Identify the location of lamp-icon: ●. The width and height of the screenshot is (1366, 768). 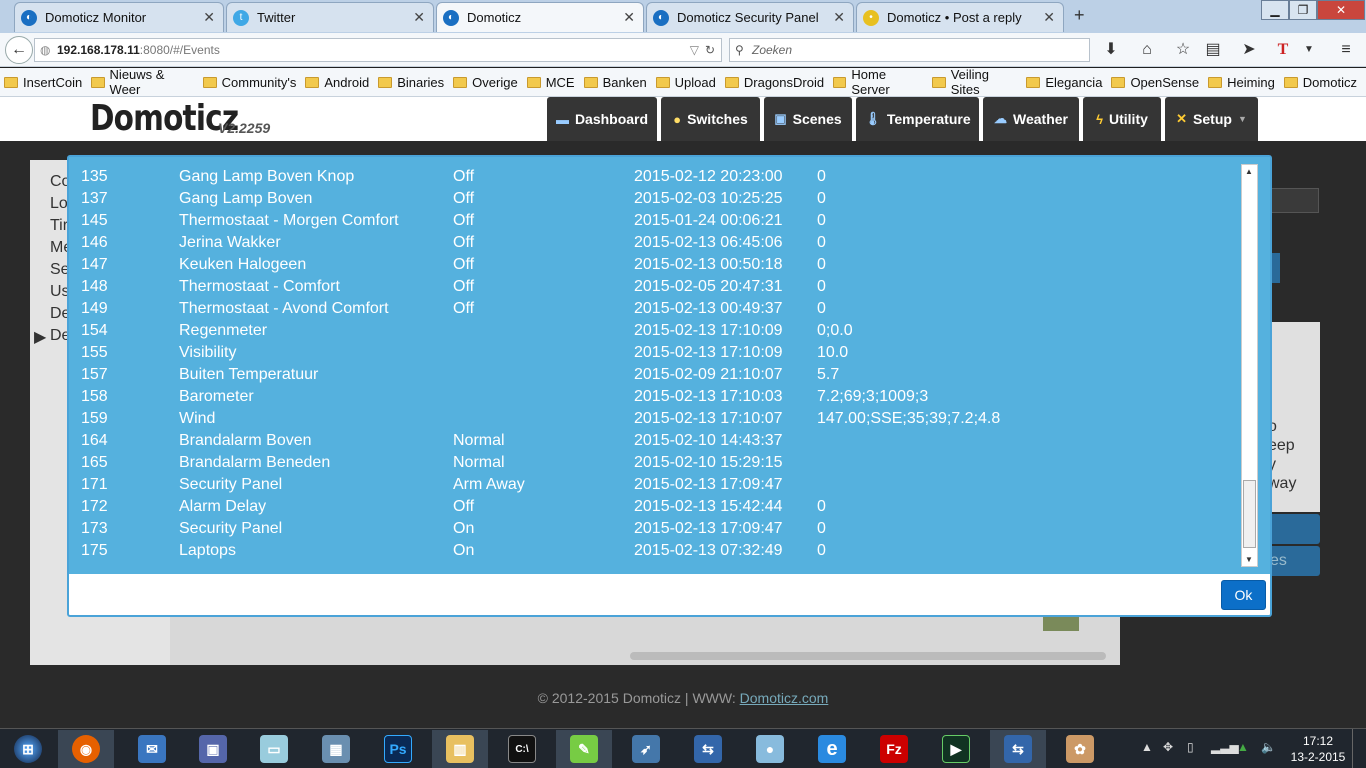
(770, 749).